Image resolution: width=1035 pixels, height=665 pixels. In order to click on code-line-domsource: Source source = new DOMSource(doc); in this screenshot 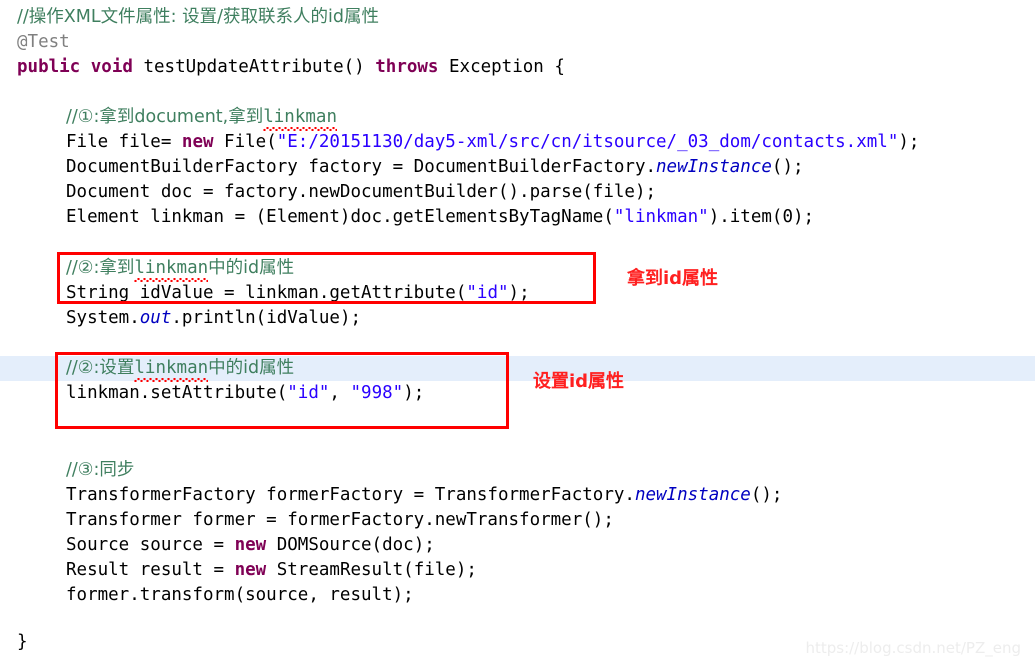, I will do `click(517, 545)`.